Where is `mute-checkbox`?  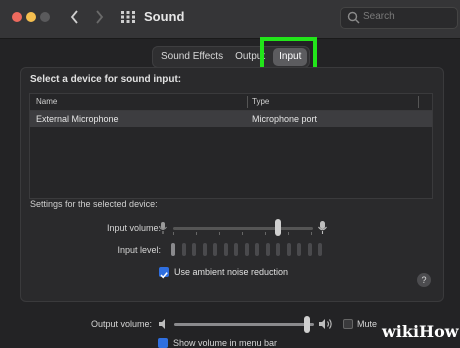
mute-checkbox is located at coordinates (348, 324).